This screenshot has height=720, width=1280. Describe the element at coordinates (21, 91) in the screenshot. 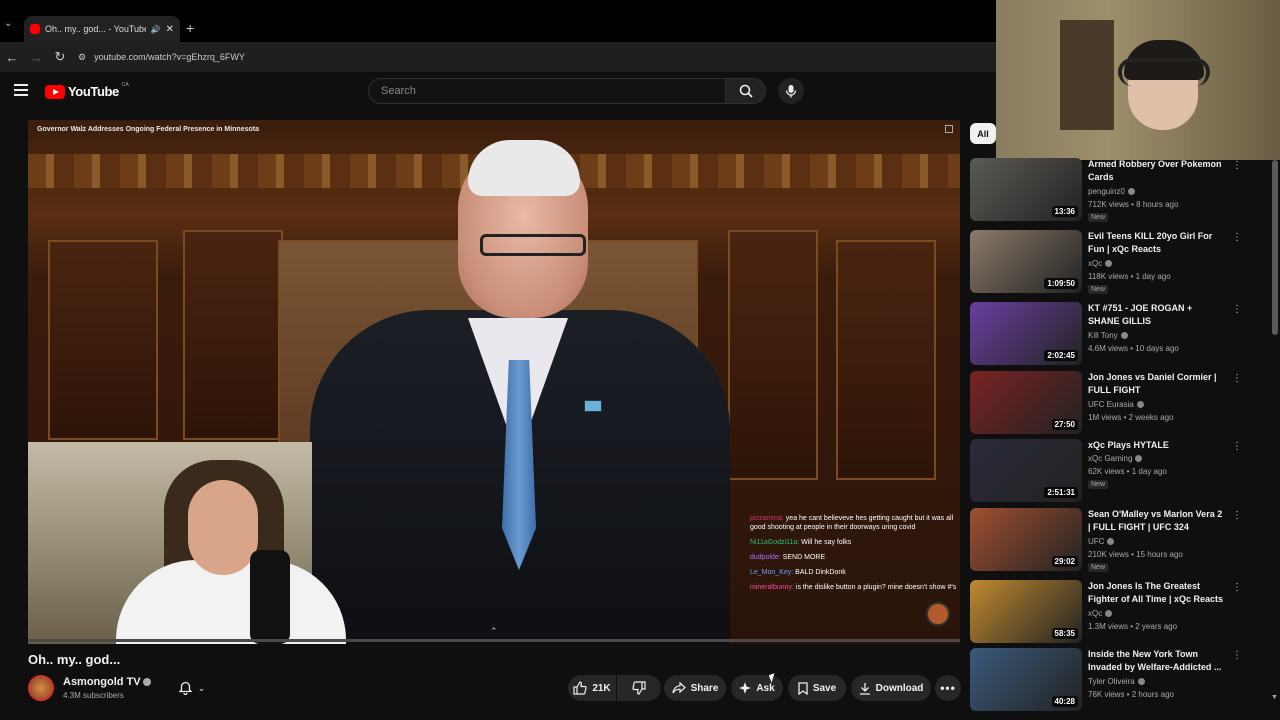

I see `hamburger-menu-icon` at that location.